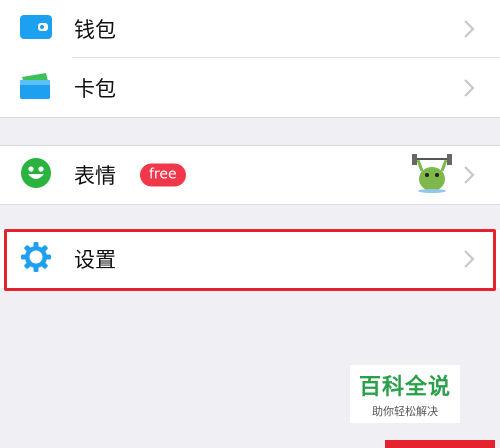 This screenshot has height=448, width=500. What do you see at coordinates (250, 260) in the screenshot?
I see `settings-highlight-box` at bounding box center [250, 260].